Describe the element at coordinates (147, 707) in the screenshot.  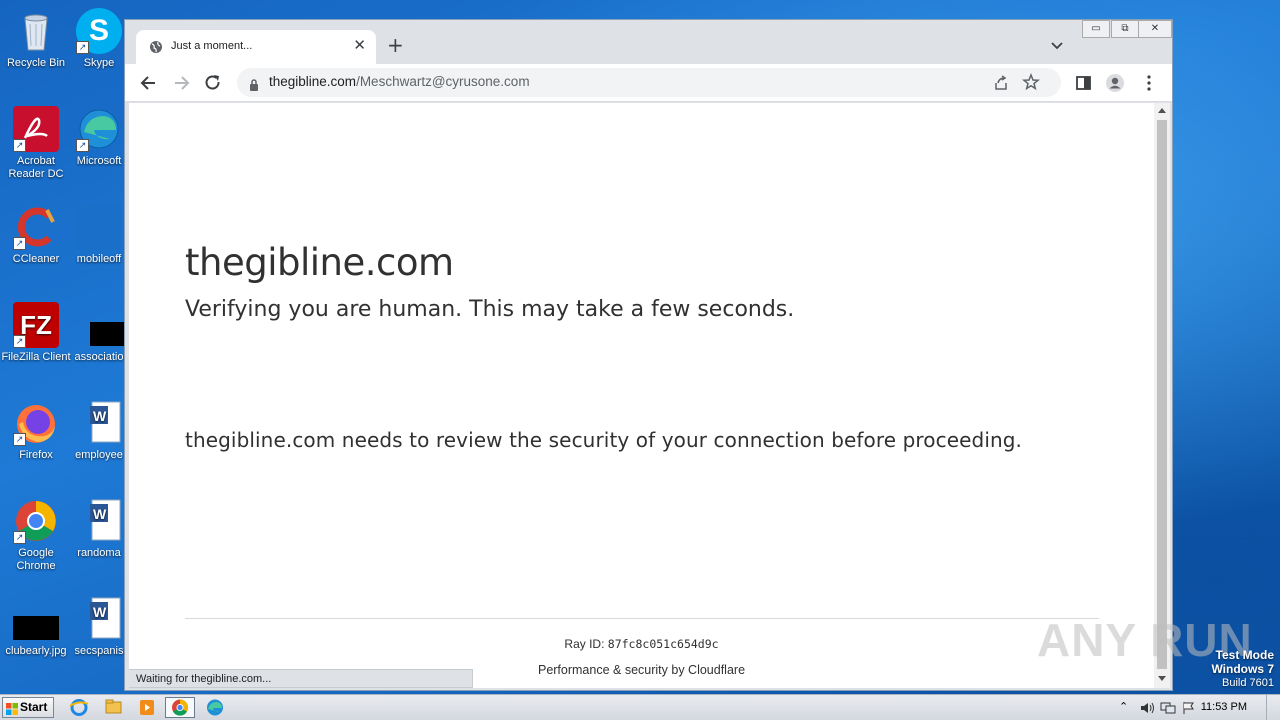
I see `taskbar-media-player-icon` at that location.